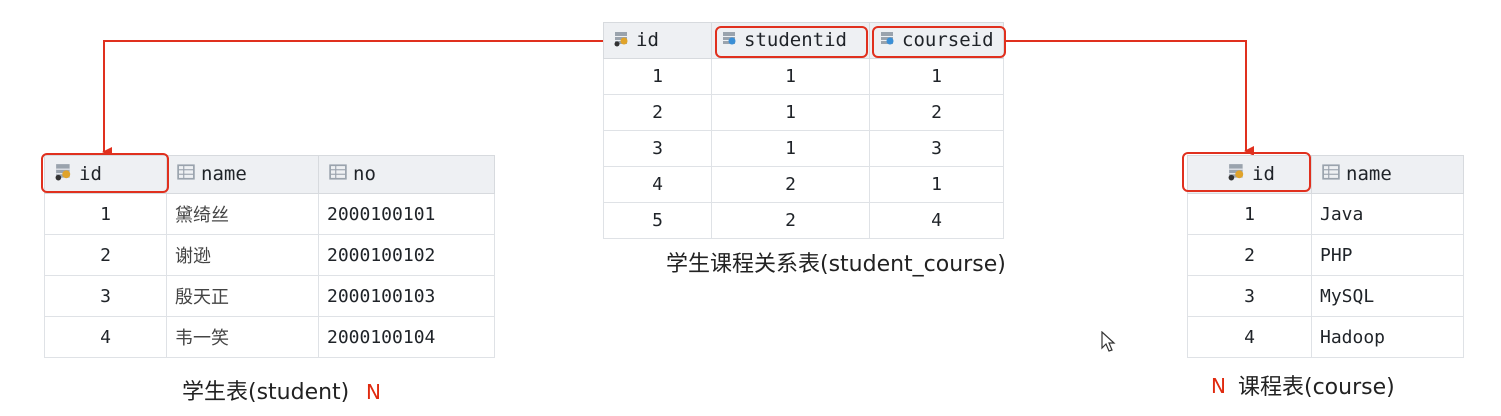 This screenshot has height=416, width=1501. What do you see at coordinates (647, 40) in the screenshot?
I see `header-label: id` at bounding box center [647, 40].